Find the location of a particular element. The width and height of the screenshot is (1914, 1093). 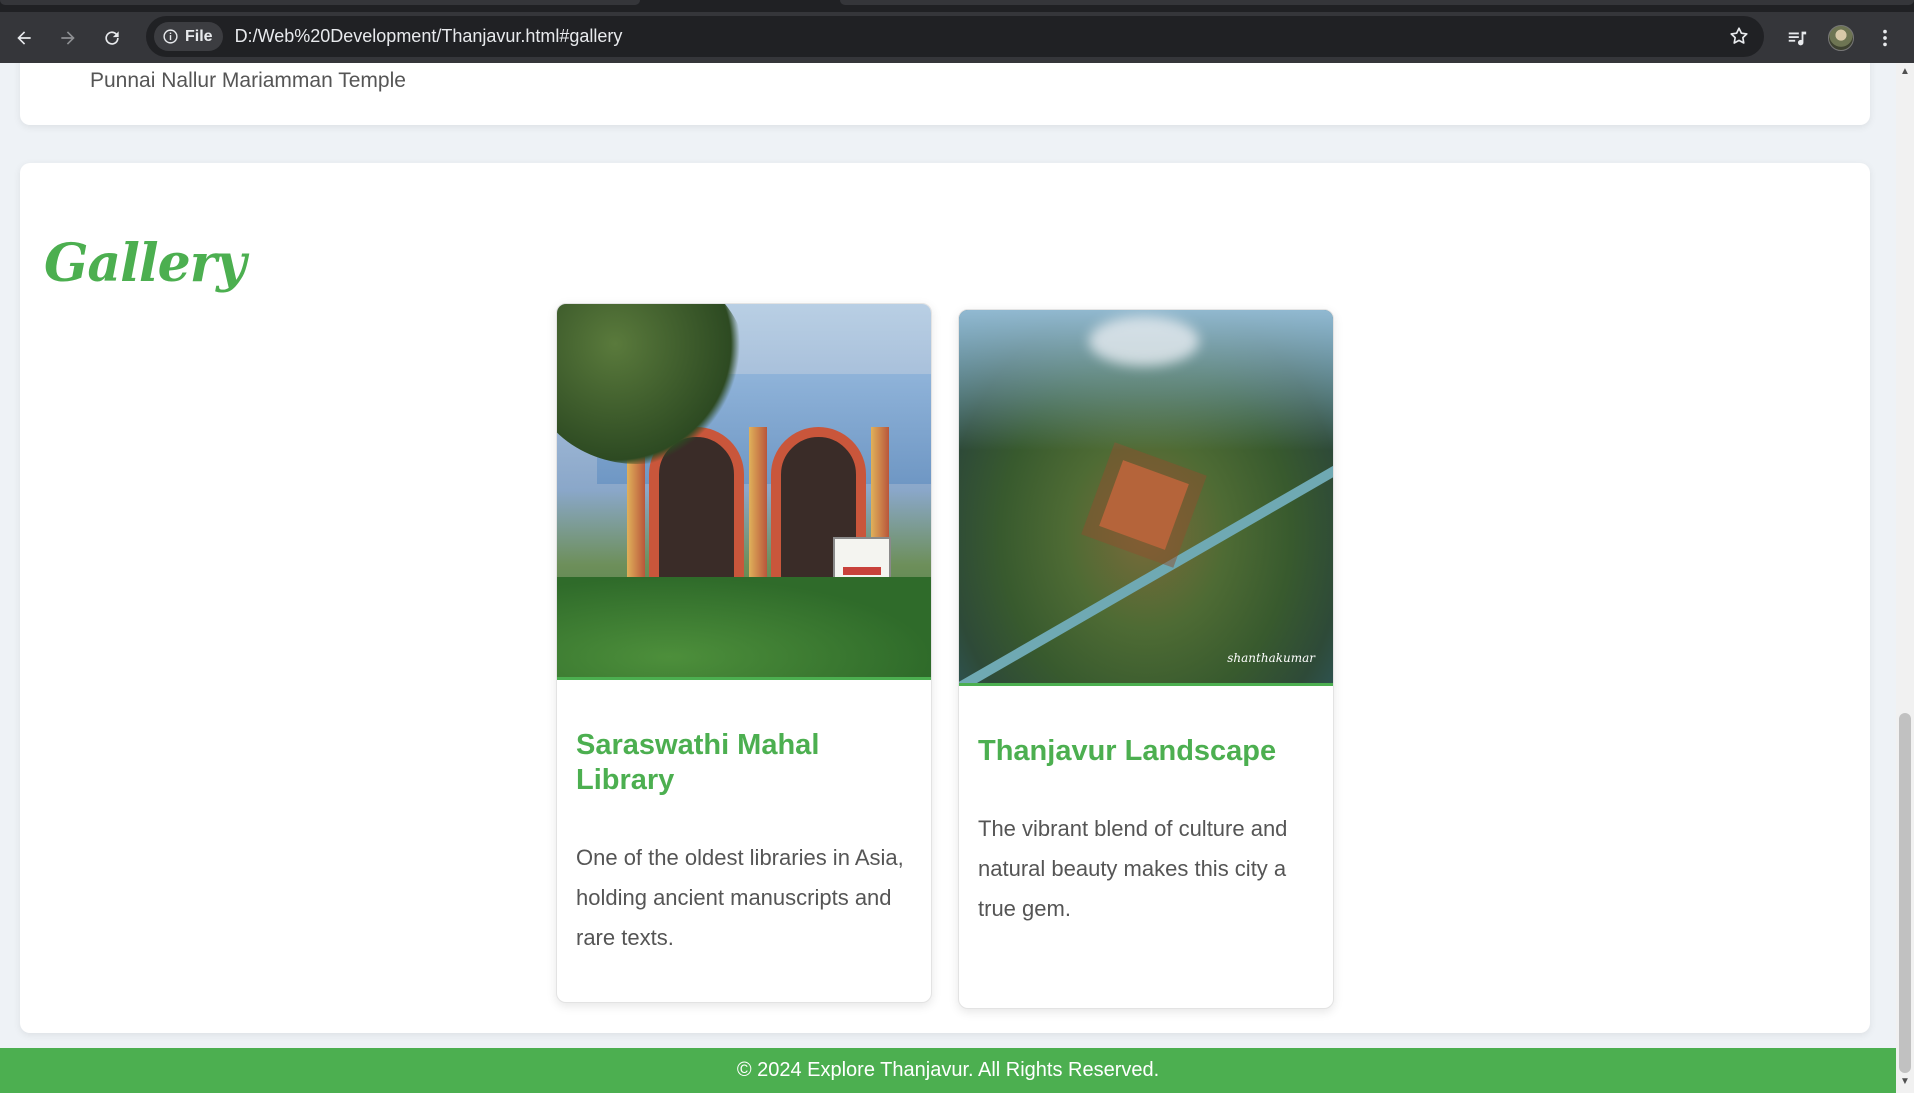

reload-button is located at coordinates (112, 38).